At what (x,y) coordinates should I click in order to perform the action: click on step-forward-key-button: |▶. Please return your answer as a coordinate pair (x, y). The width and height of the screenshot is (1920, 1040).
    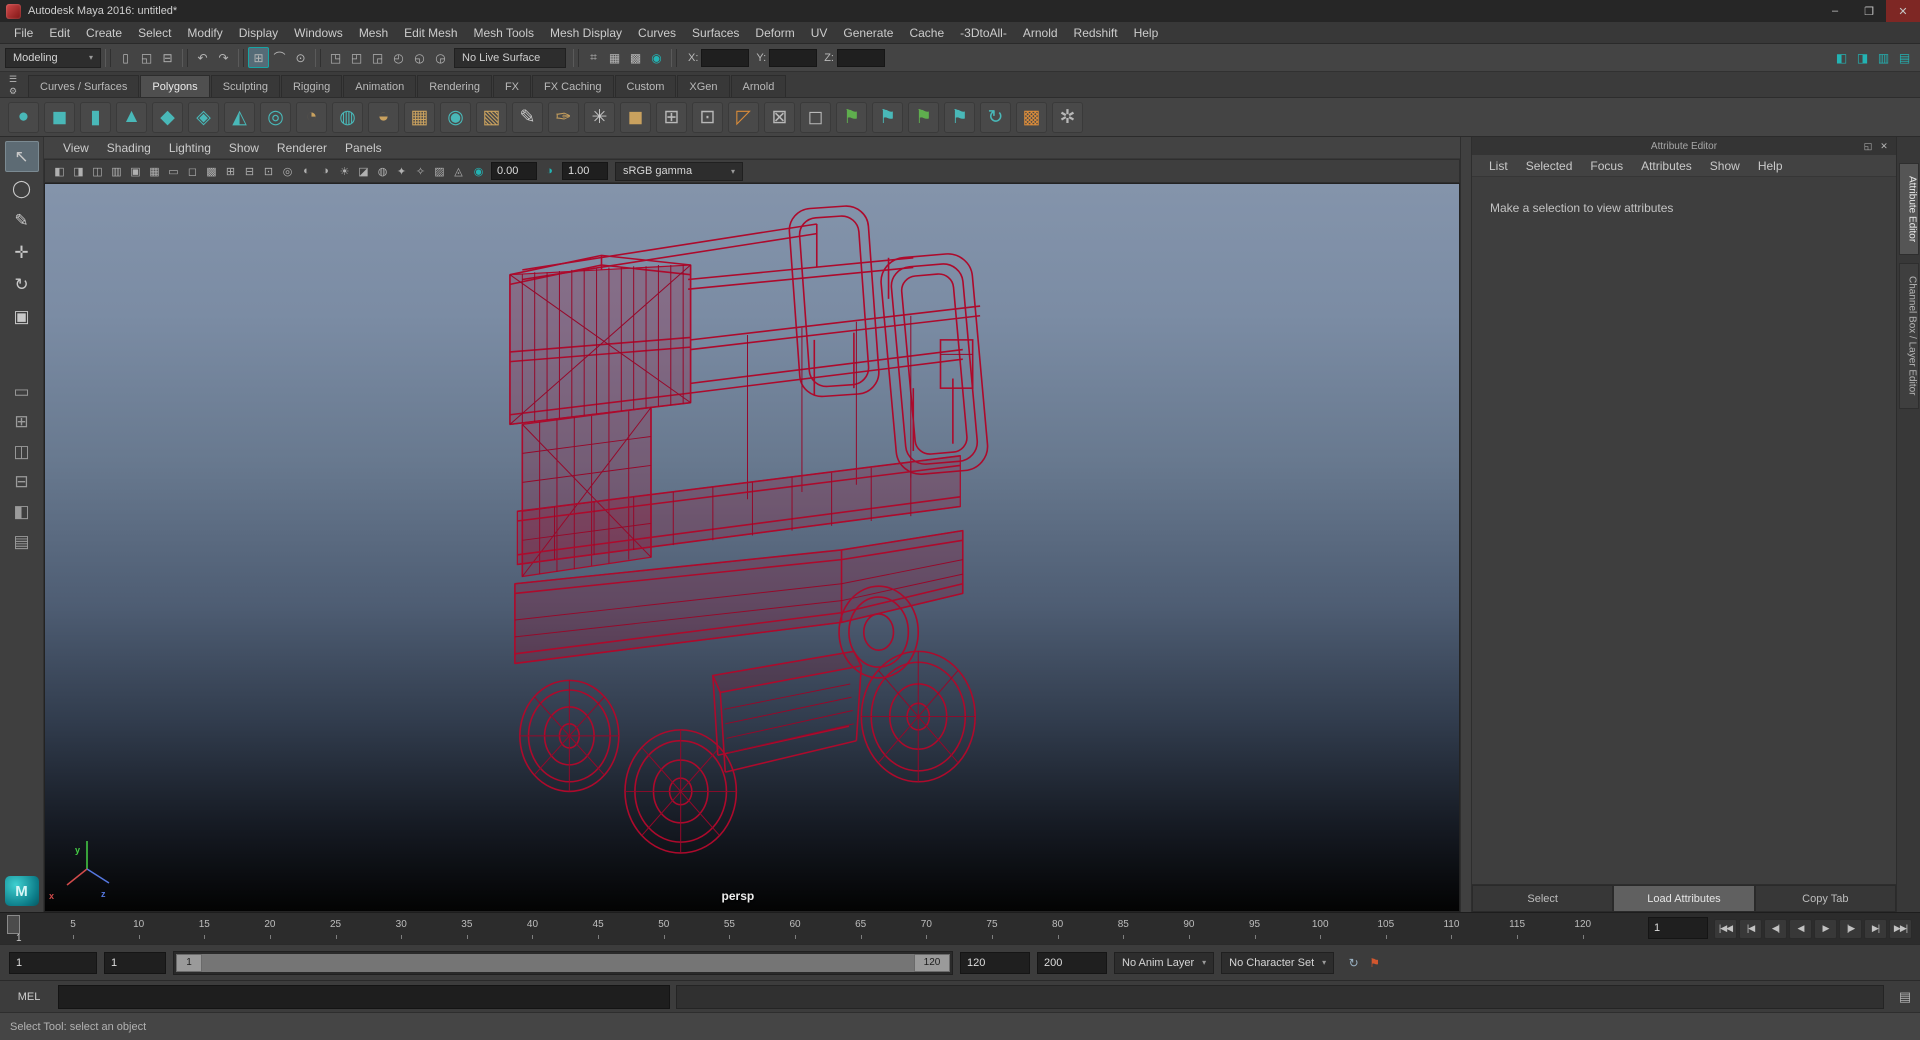
    Looking at the image, I should click on (1850, 928).